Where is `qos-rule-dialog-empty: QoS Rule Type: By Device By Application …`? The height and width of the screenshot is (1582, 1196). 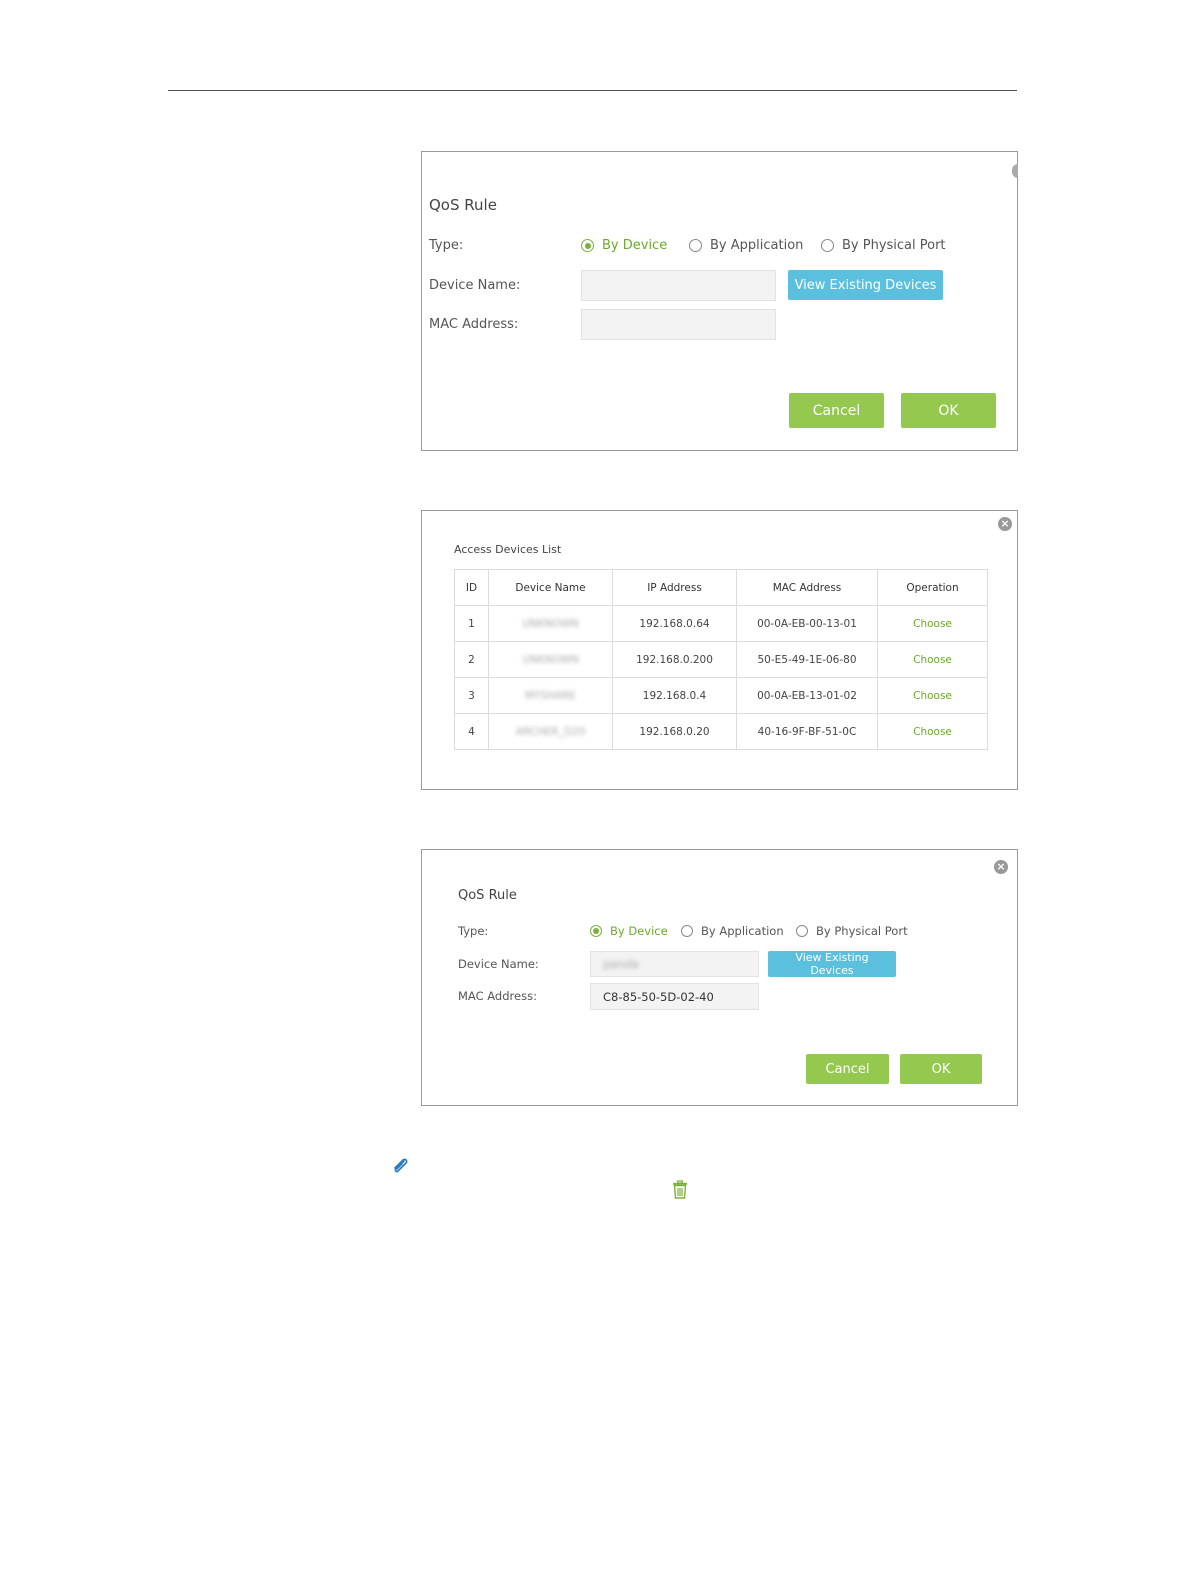 qos-rule-dialog-empty: QoS Rule Type: By Device By Application … is located at coordinates (719, 301).